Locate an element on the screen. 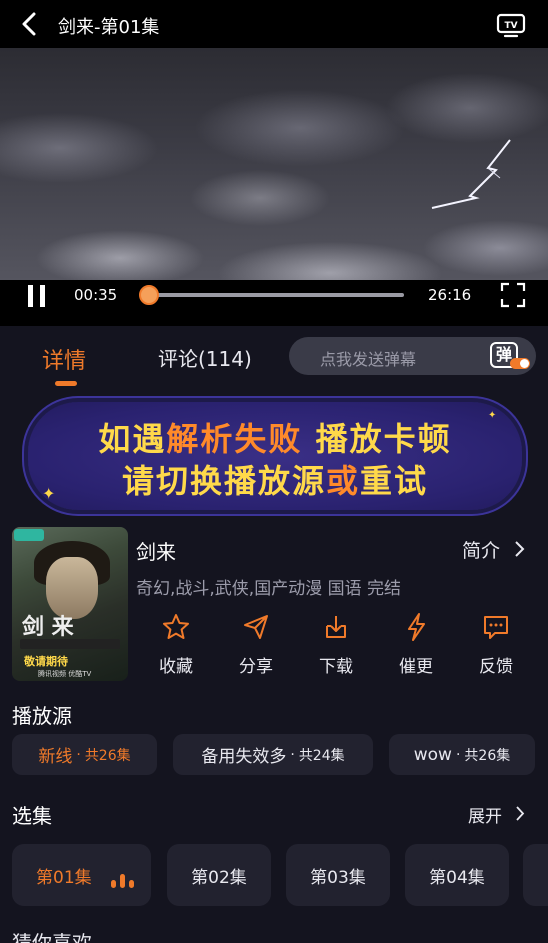  intro-link: 简介 is located at coordinates (481, 549).